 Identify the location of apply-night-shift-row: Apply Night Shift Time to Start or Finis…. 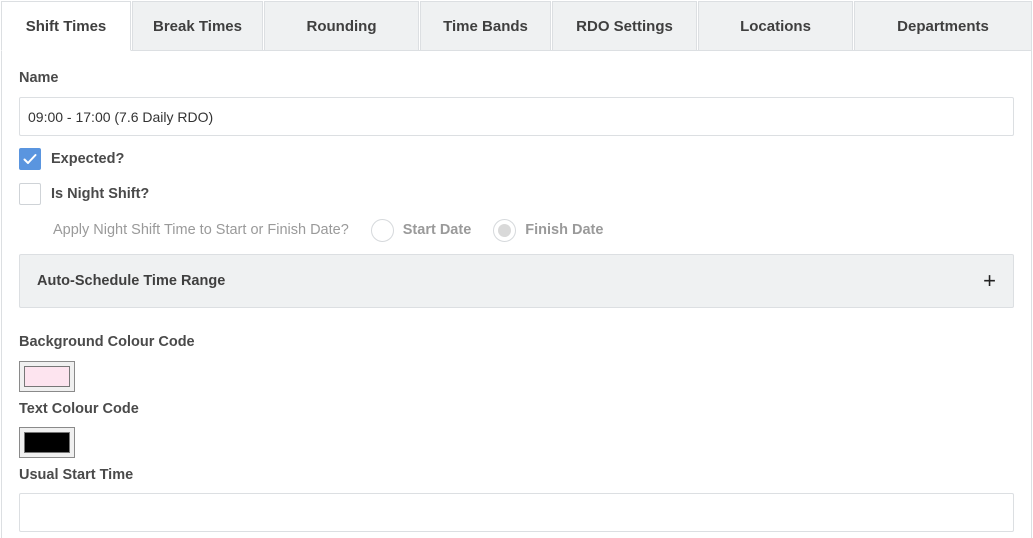
(328, 230).